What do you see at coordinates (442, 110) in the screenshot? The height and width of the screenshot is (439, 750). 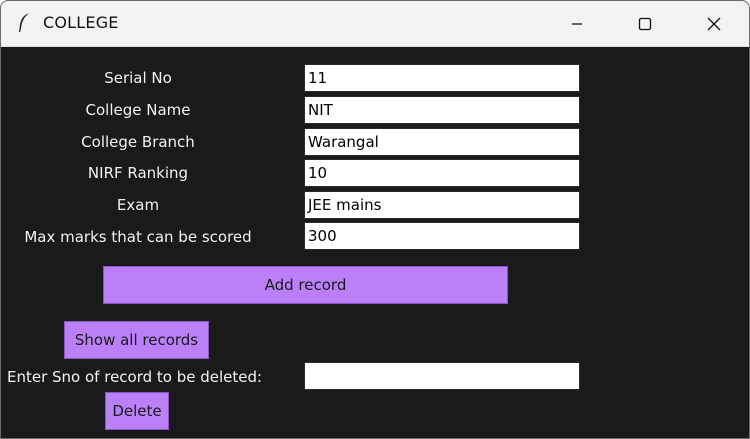 I see `college-name-input: NIT` at bounding box center [442, 110].